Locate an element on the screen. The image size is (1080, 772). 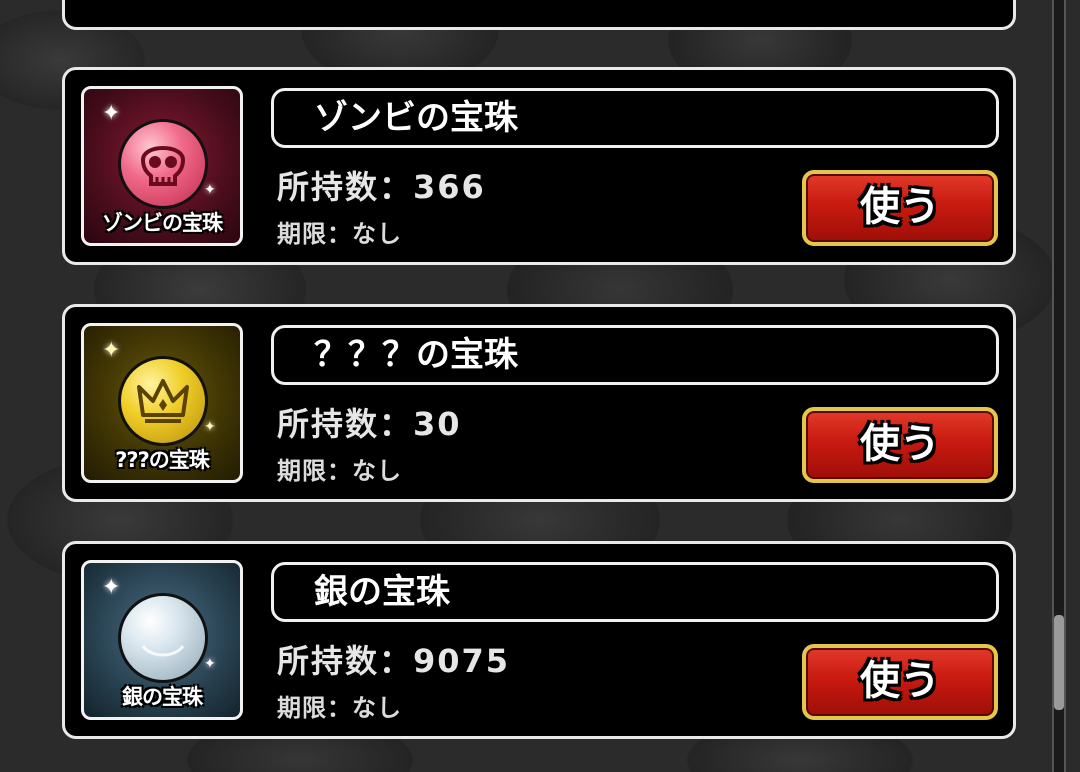
item-icon: ✦ ✦ ???の宝珠 is located at coordinates (162, 403).